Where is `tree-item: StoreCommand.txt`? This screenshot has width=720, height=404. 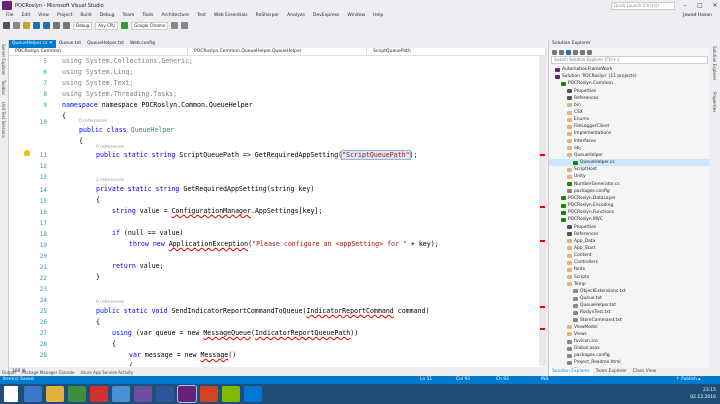
tree-item: StoreCommand.txt is located at coordinates (630, 319).